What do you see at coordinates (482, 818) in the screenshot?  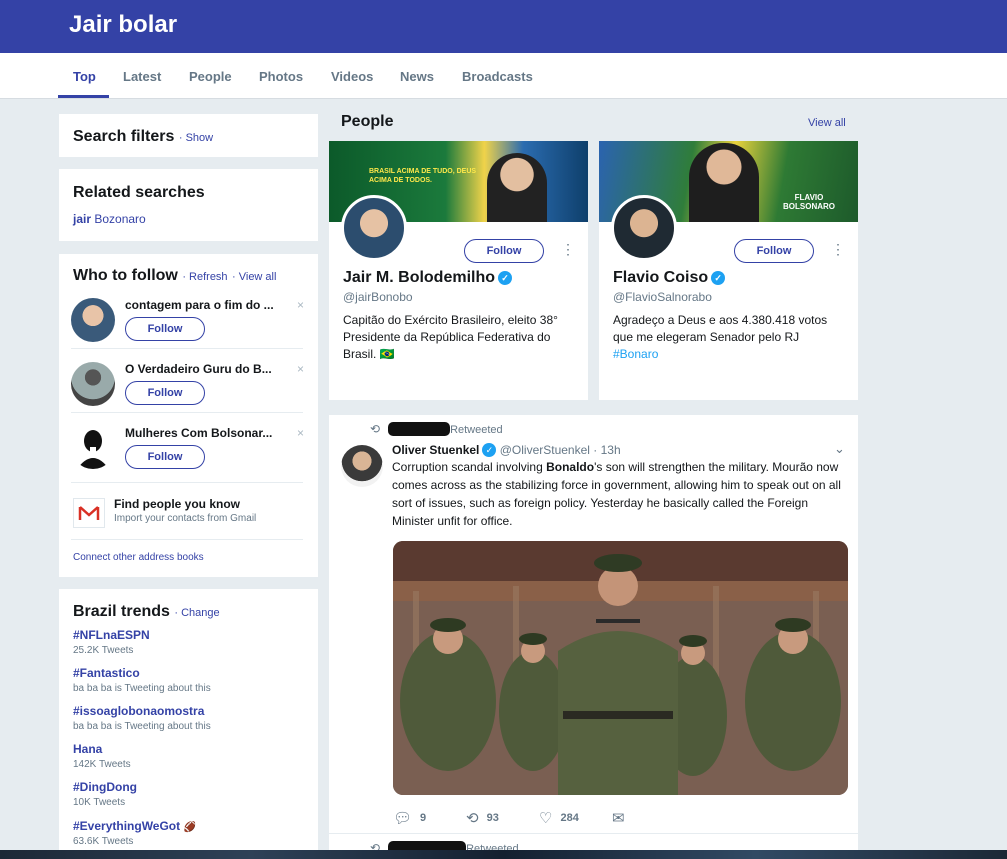 I see `retweet-button: ⟲ 93` at bounding box center [482, 818].